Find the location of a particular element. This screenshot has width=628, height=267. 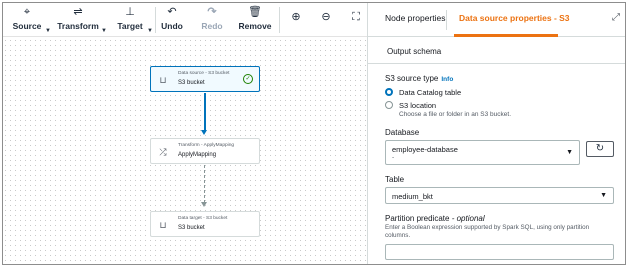

info-link: Info is located at coordinates (447, 79).